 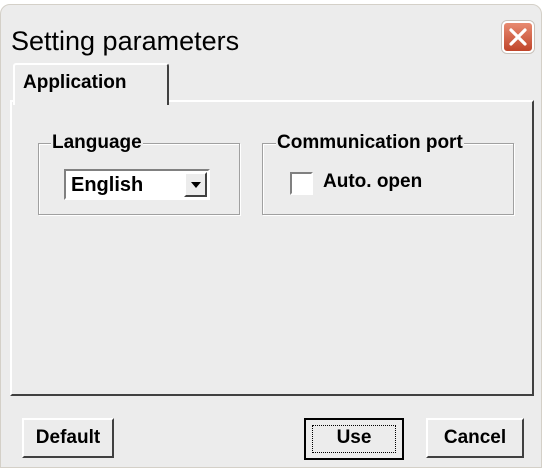 I want to click on auto-open-checkbox, so click(x=301, y=183).